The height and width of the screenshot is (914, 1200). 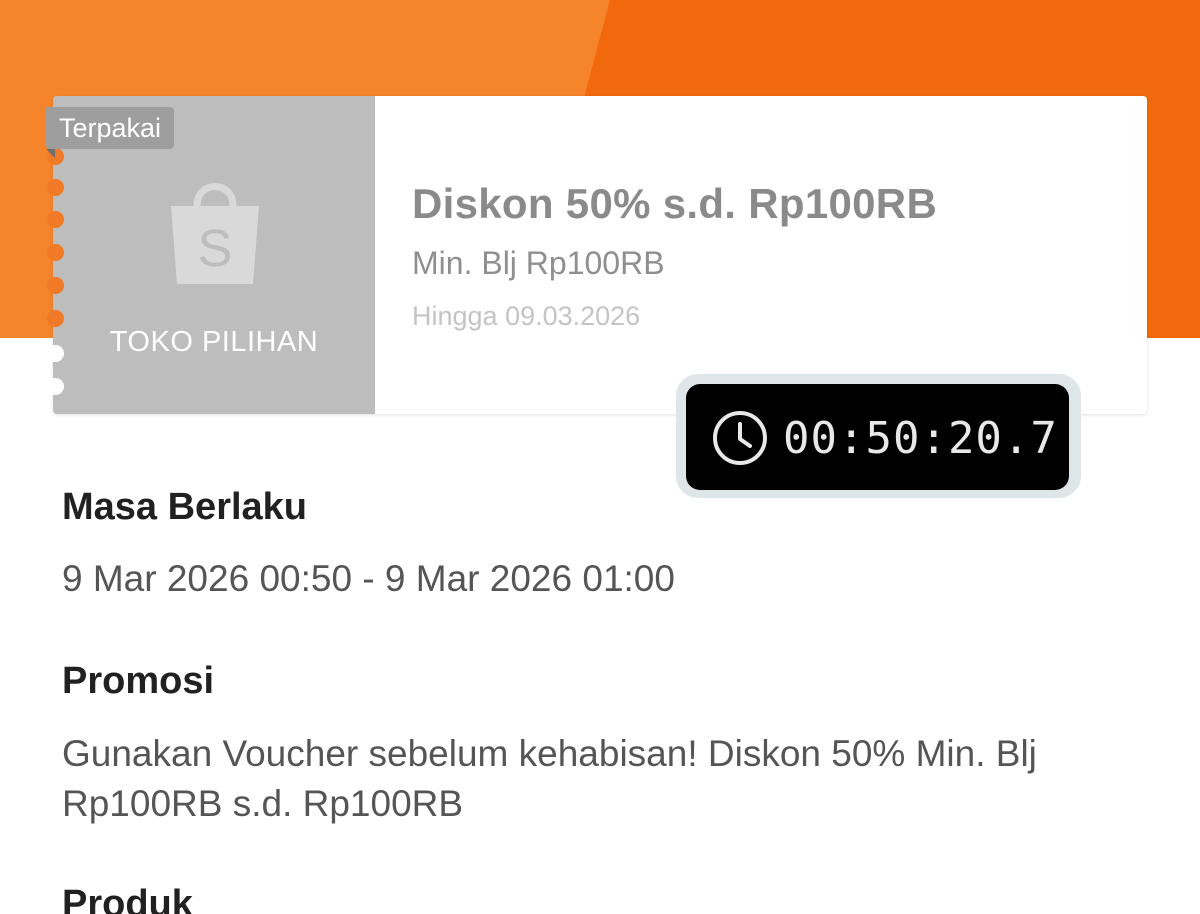 I want to click on shopping-bag-icon: S, so click(x=215, y=233).